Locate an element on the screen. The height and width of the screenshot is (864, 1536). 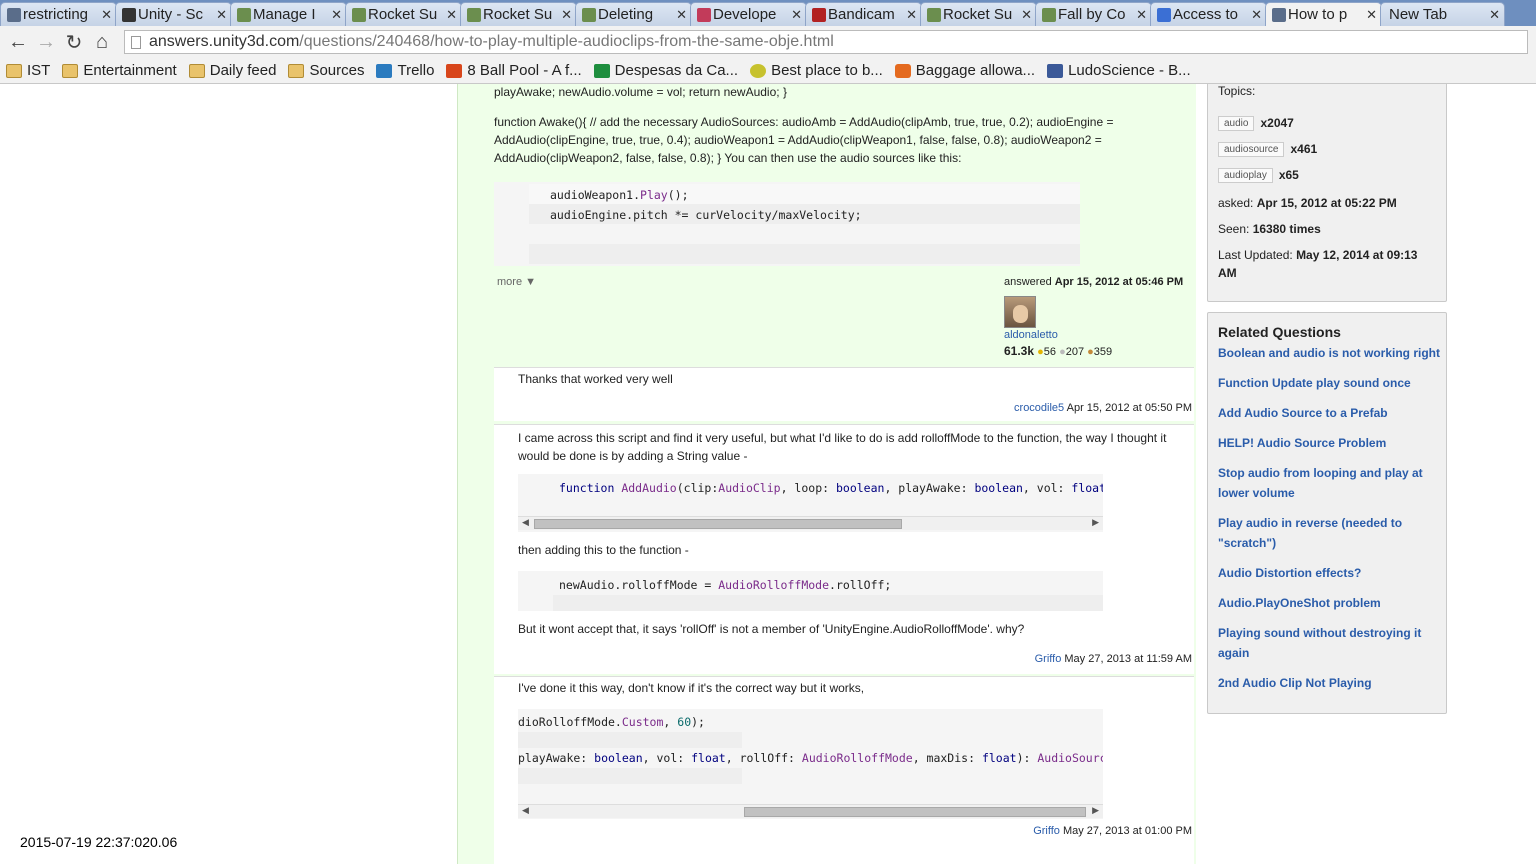
tab-title: How to p is located at coordinates (1318, 14).